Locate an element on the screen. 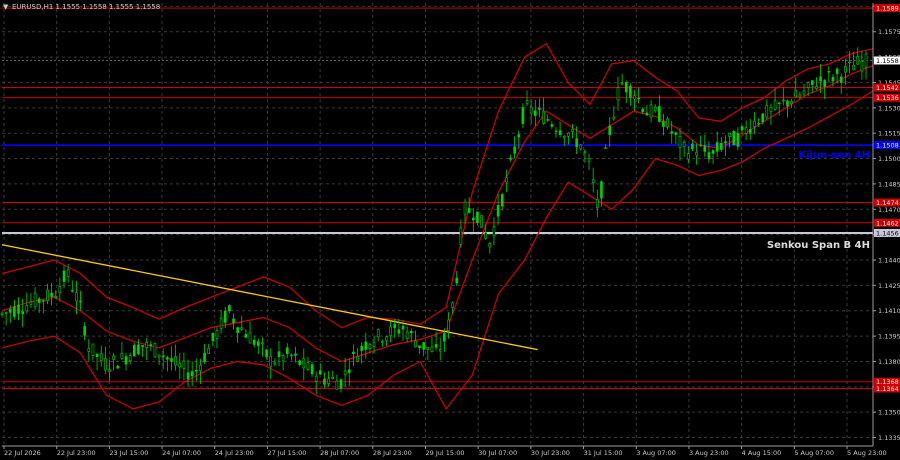  x-tick-label: 27 Jul 15:00 is located at coordinates (286, 453).